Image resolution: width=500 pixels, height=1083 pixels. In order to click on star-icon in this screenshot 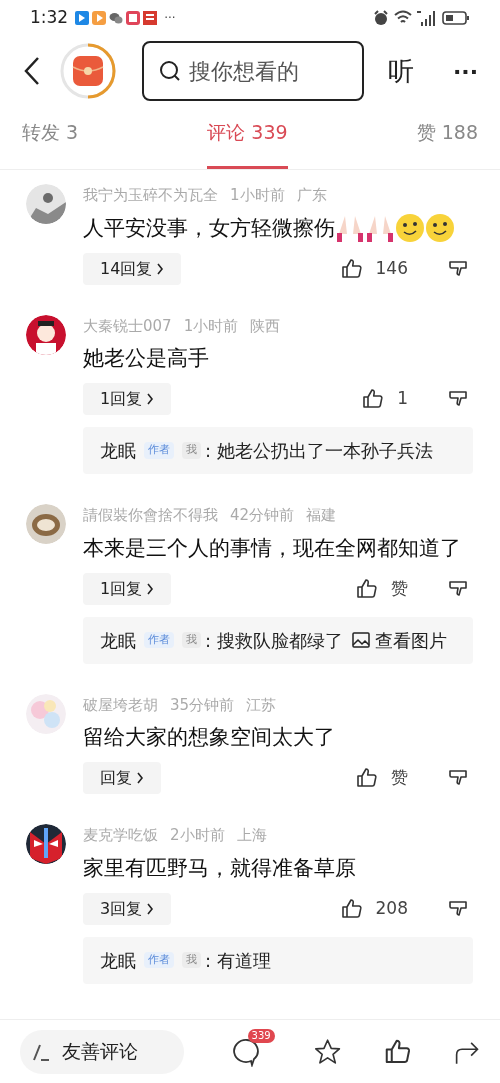, I will do `click(327, 1051)`.